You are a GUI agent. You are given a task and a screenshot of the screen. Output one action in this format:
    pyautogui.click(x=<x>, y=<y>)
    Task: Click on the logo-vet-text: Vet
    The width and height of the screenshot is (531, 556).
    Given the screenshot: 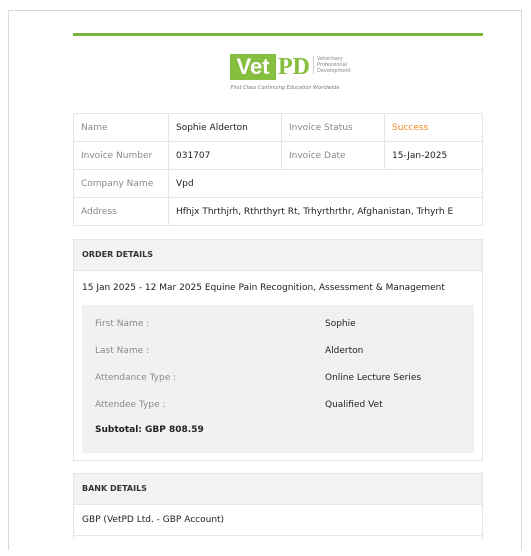 What is the action you would take?
    pyautogui.click(x=253, y=67)
    